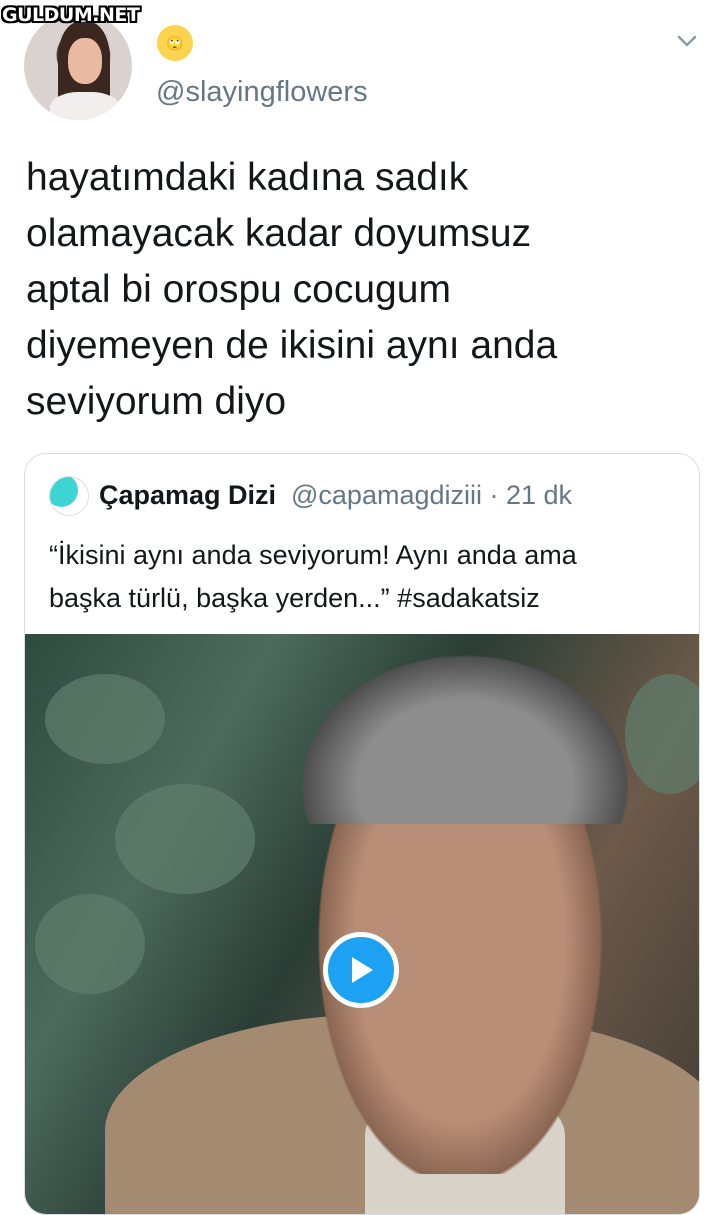  Describe the element at coordinates (292, 345) in the screenshot. I see `tweet-line: diyemeyen de ikisini aynı anda` at that location.